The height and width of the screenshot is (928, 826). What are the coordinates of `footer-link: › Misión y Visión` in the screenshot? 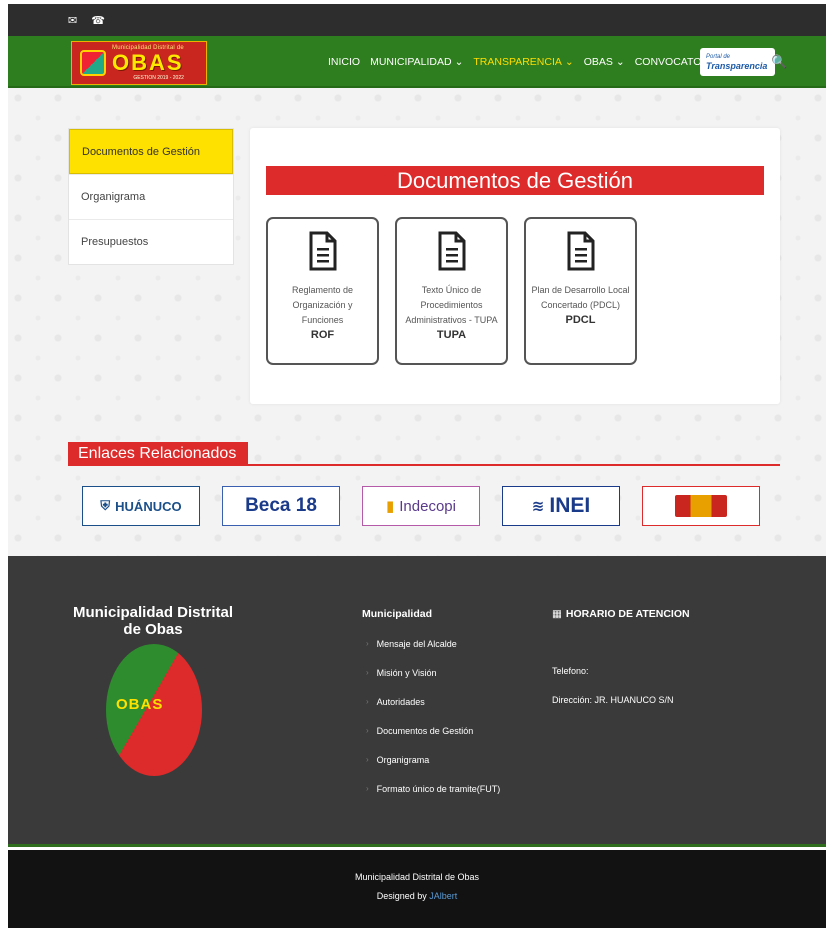 It's located at (431, 672).